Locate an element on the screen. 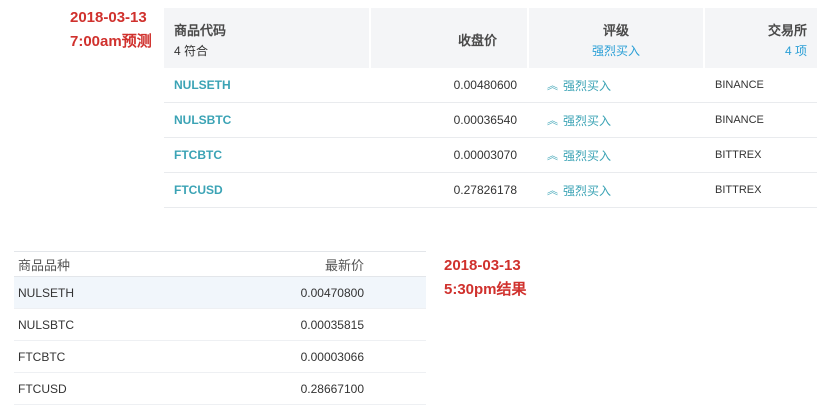 The height and width of the screenshot is (415, 817). latest-price: 0.28667100 is located at coordinates (332, 388).